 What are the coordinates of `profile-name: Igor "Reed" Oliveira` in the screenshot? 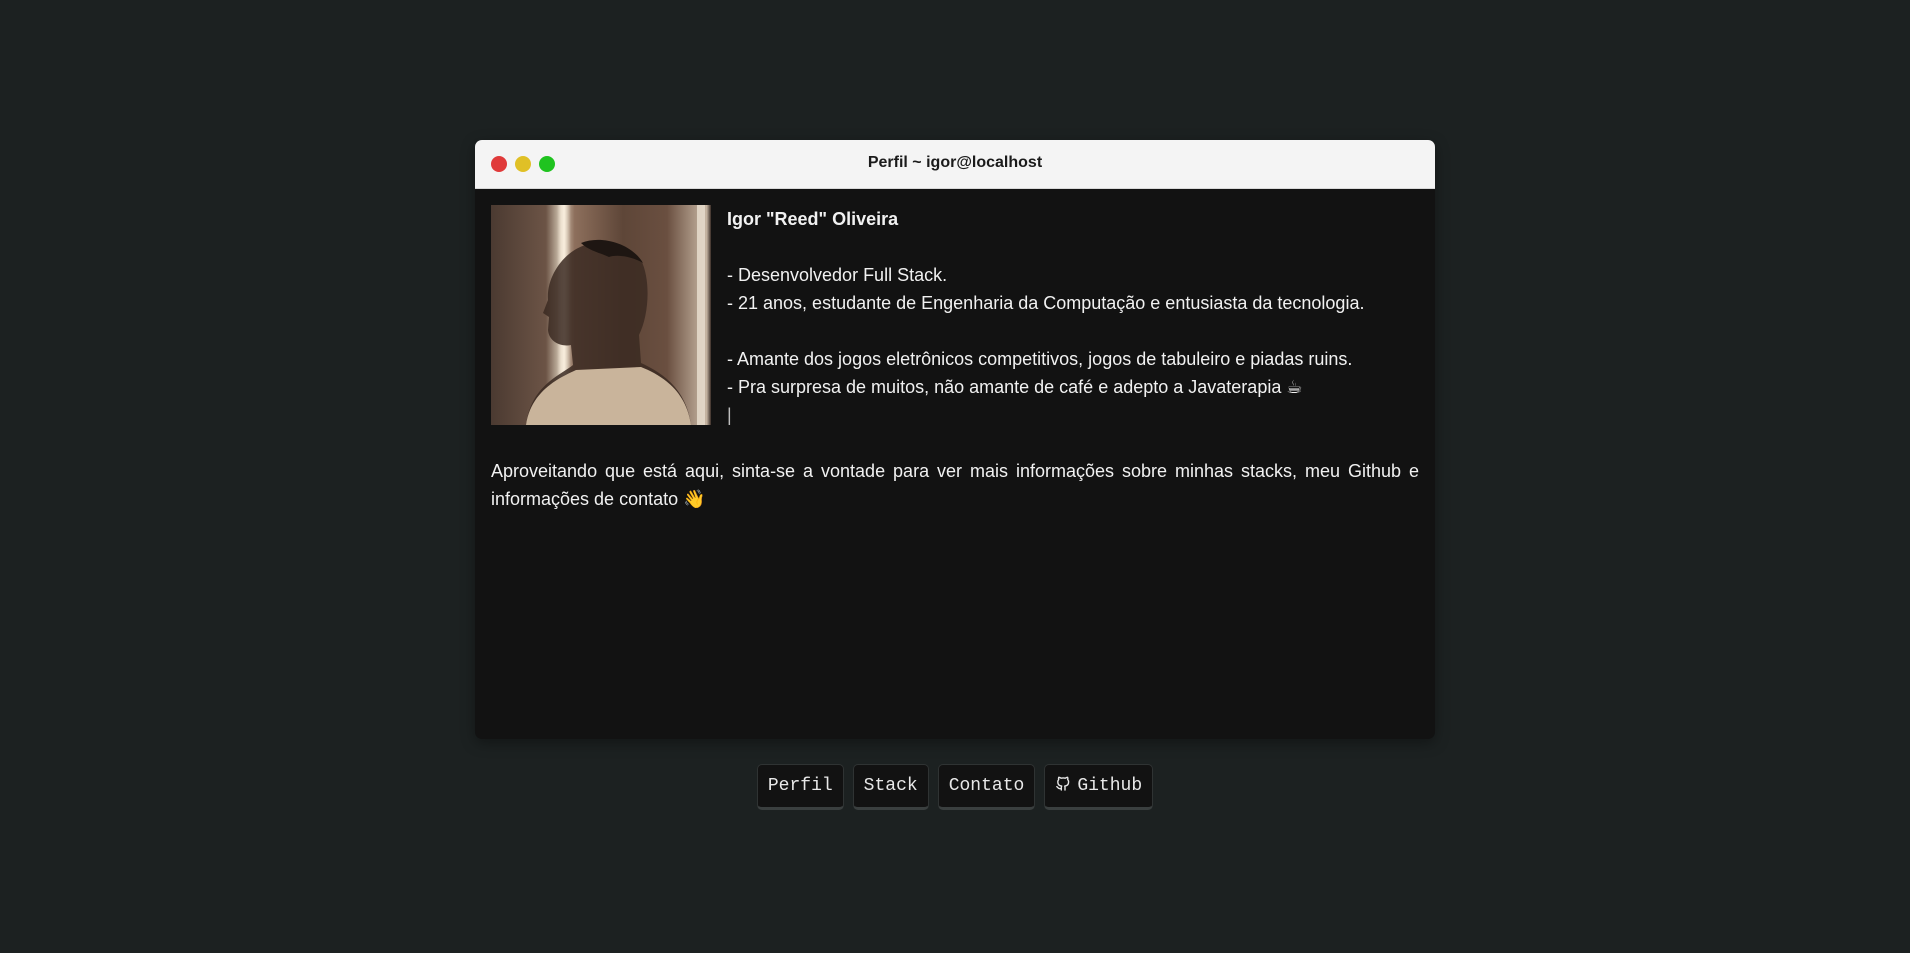 It's located at (813, 219).